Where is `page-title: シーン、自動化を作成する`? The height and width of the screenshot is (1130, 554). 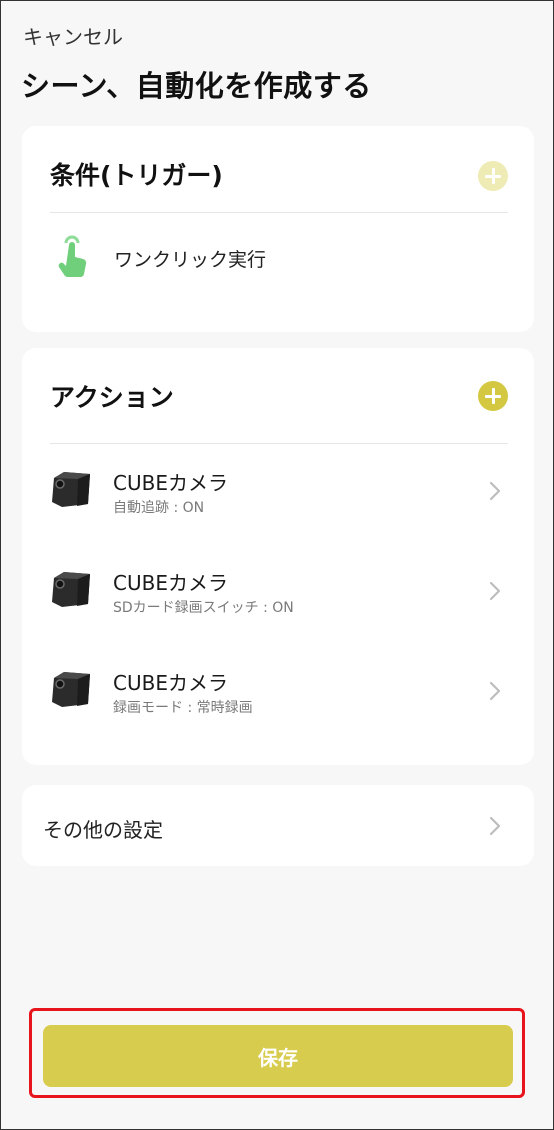 page-title: シーン、自動化を作成する is located at coordinates (196, 86).